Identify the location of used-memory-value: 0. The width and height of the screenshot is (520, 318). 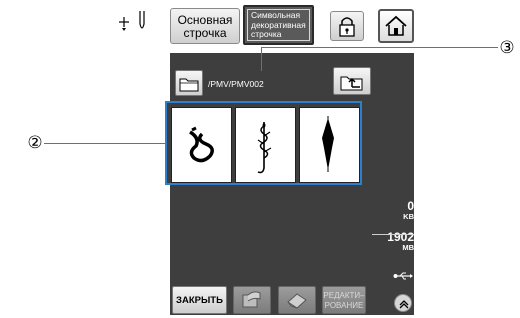
(410, 206).